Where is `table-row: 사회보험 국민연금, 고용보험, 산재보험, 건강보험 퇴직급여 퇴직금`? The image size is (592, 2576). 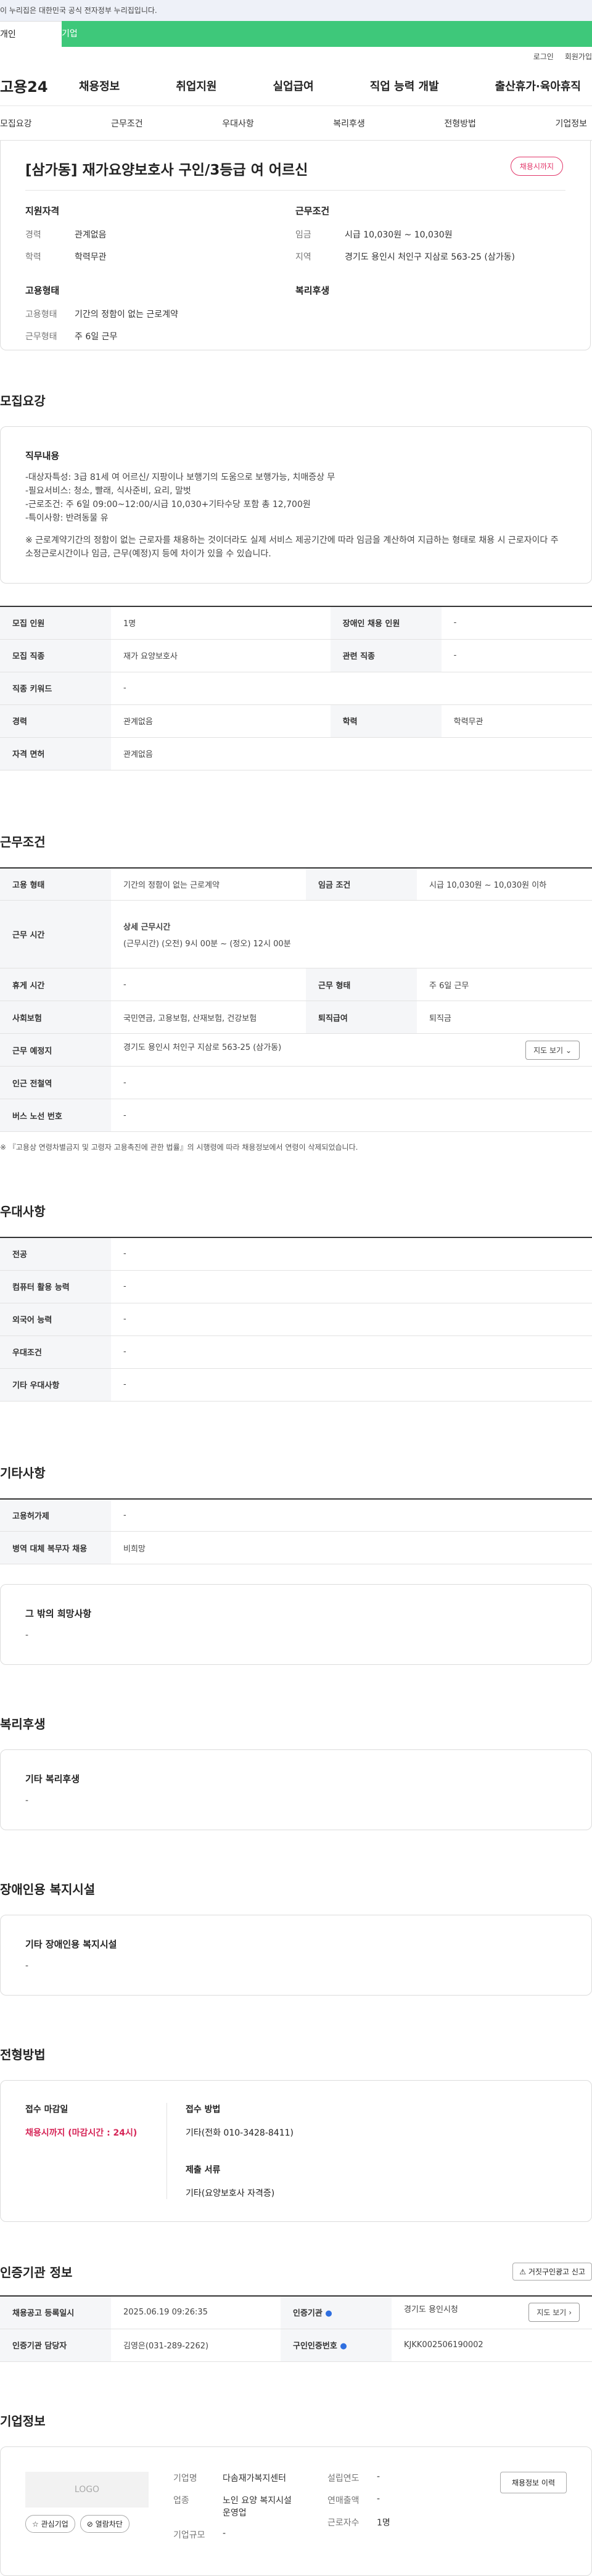 table-row: 사회보험 국민연금, 고용보험, 산재보험, 건강보험 퇴직급여 퇴직금 is located at coordinates (296, 1017).